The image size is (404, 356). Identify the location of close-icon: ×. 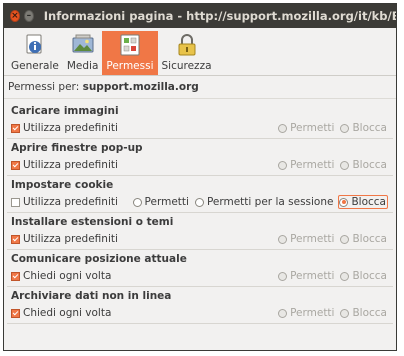
(15, 15).